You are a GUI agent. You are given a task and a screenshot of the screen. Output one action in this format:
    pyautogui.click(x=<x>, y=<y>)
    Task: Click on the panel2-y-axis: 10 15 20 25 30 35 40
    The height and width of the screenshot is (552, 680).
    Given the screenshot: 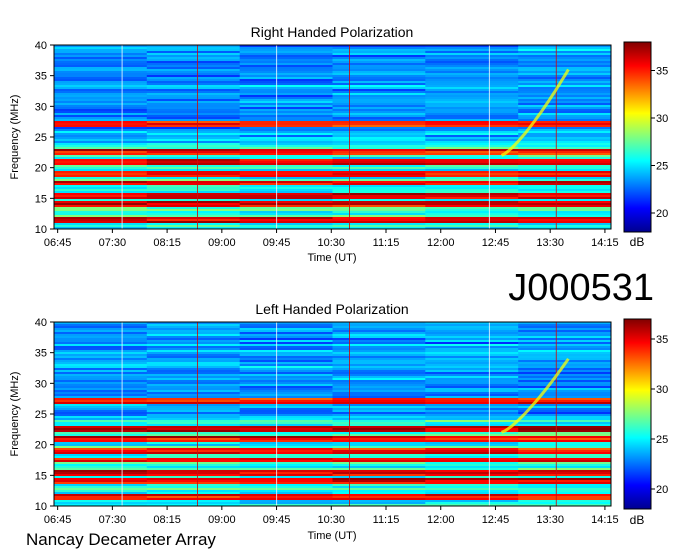 What is the action you would take?
    pyautogui.click(x=44, y=415)
    